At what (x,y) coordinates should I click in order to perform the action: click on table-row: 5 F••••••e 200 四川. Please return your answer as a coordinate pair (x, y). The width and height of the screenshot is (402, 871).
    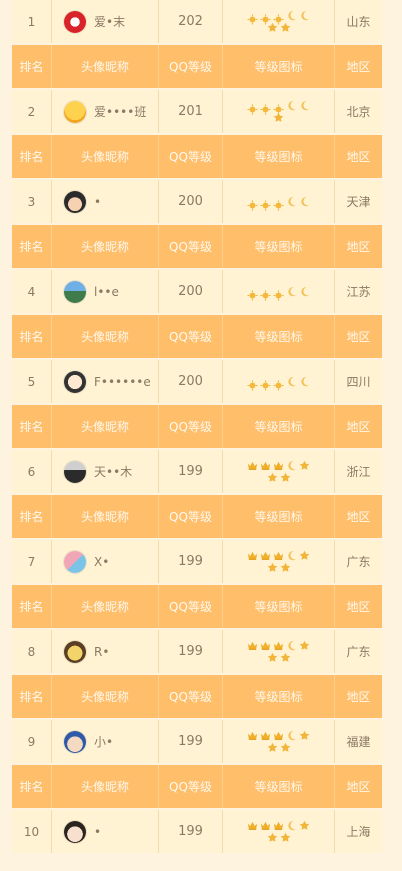
    Looking at the image, I should click on (197, 382).